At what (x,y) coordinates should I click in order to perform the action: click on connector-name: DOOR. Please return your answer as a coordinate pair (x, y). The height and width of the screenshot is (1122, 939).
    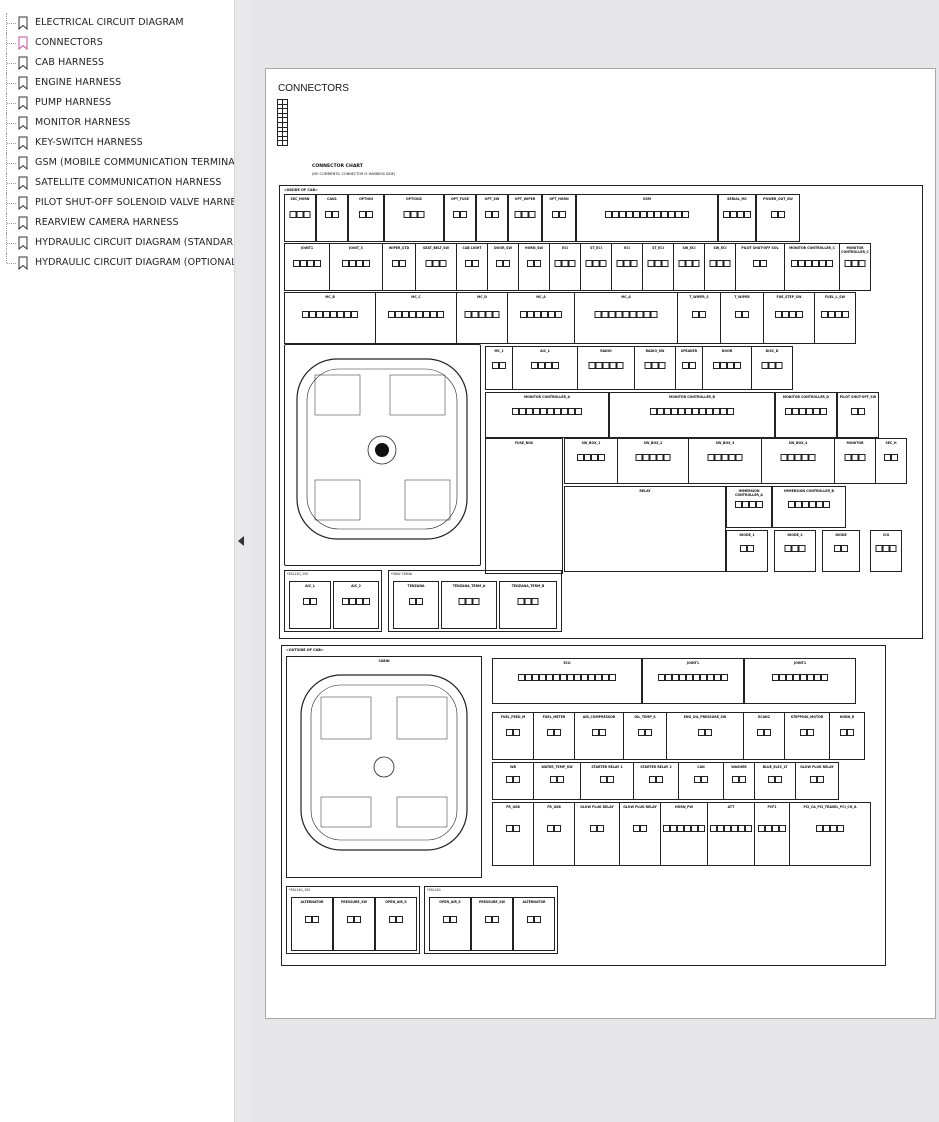
    Looking at the image, I should click on (727, 351).